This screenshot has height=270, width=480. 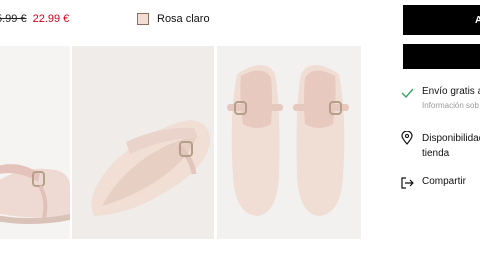 What do you see at coordinates (451, 146) in the screenshot?
I see `availability-label: Disponibilidad tienda` at bounding box center [451, 146].